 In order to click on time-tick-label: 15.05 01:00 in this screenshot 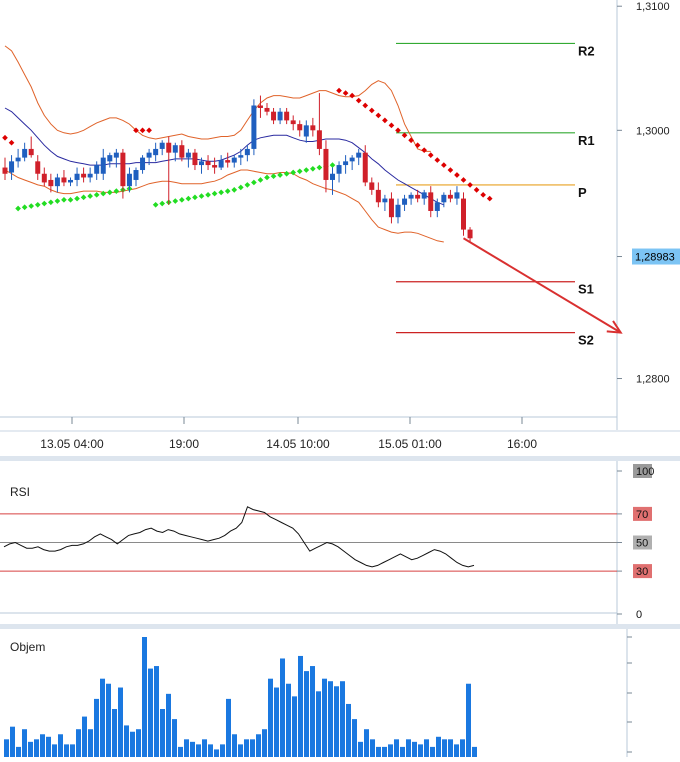, I will do `click(410, 444)`.